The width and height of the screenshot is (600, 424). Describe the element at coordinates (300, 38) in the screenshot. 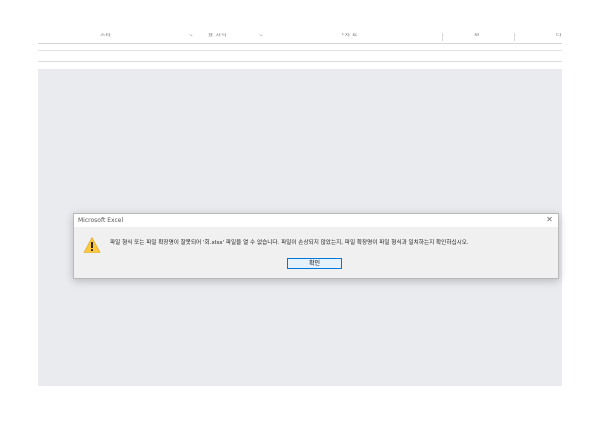

I see `ribbon-group-labels: 스타 ↘ 표 서식 ↘ └자 트 보 다` at that location.